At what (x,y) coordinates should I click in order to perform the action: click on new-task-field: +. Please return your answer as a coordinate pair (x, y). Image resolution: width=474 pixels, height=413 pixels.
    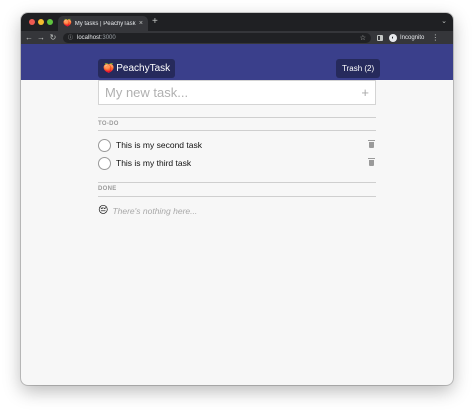
    Looking at the image, I should click on (237, 92).